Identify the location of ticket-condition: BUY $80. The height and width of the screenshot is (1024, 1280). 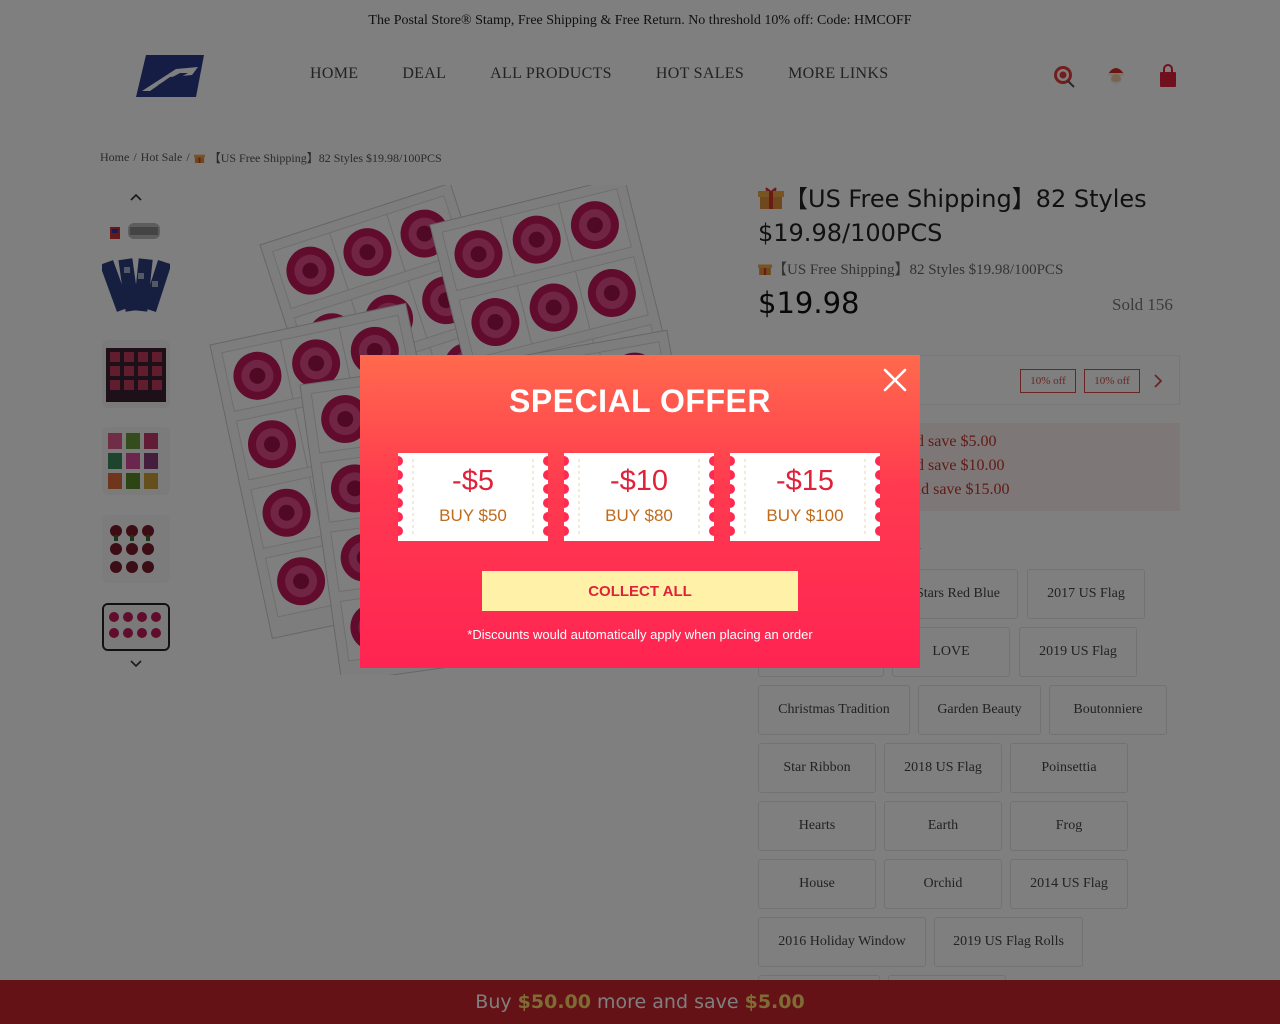
(639, 515).